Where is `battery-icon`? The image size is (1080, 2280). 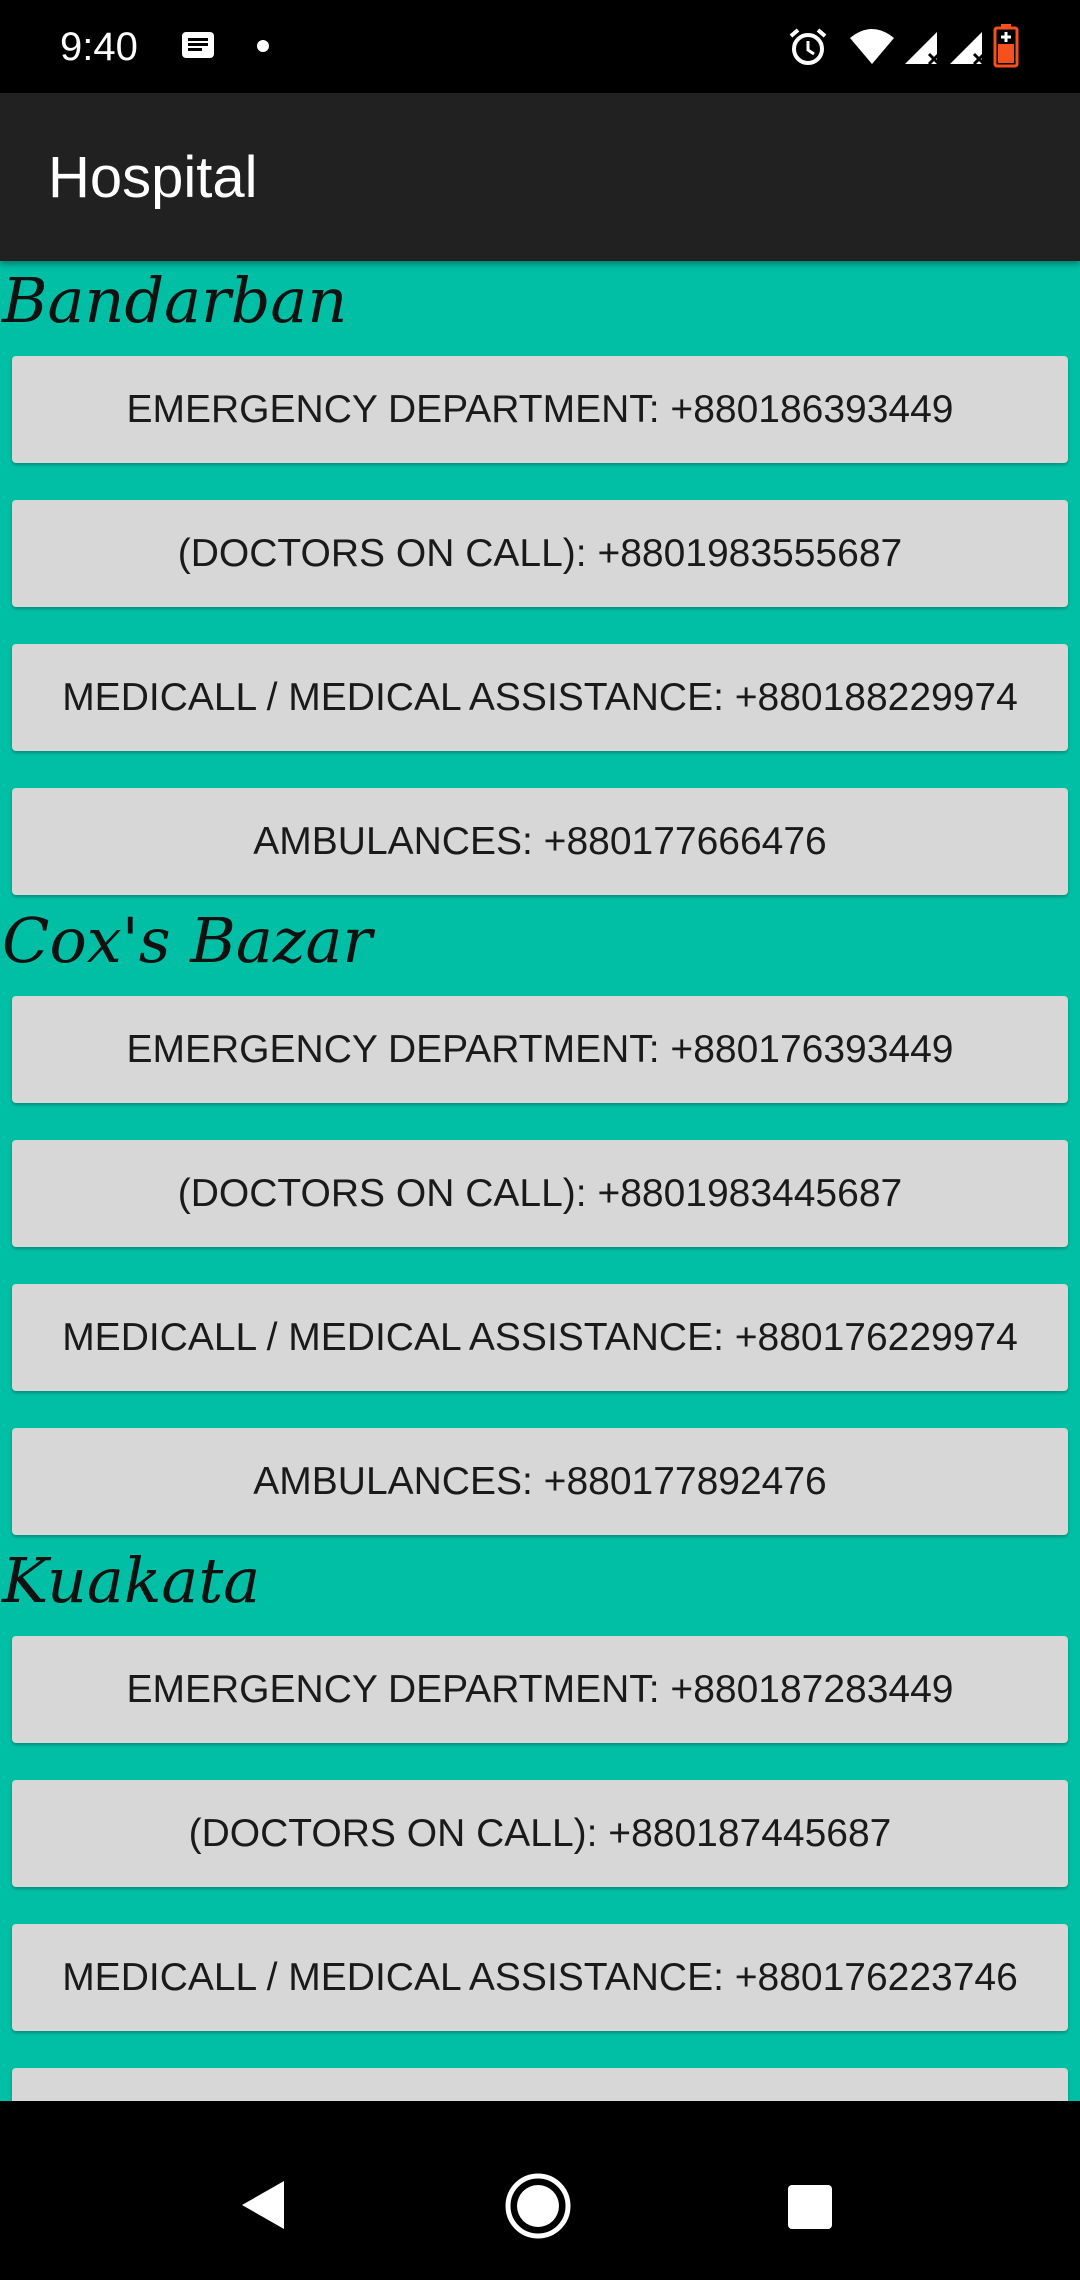
battery-icon is located at coordinates (1006, 46).